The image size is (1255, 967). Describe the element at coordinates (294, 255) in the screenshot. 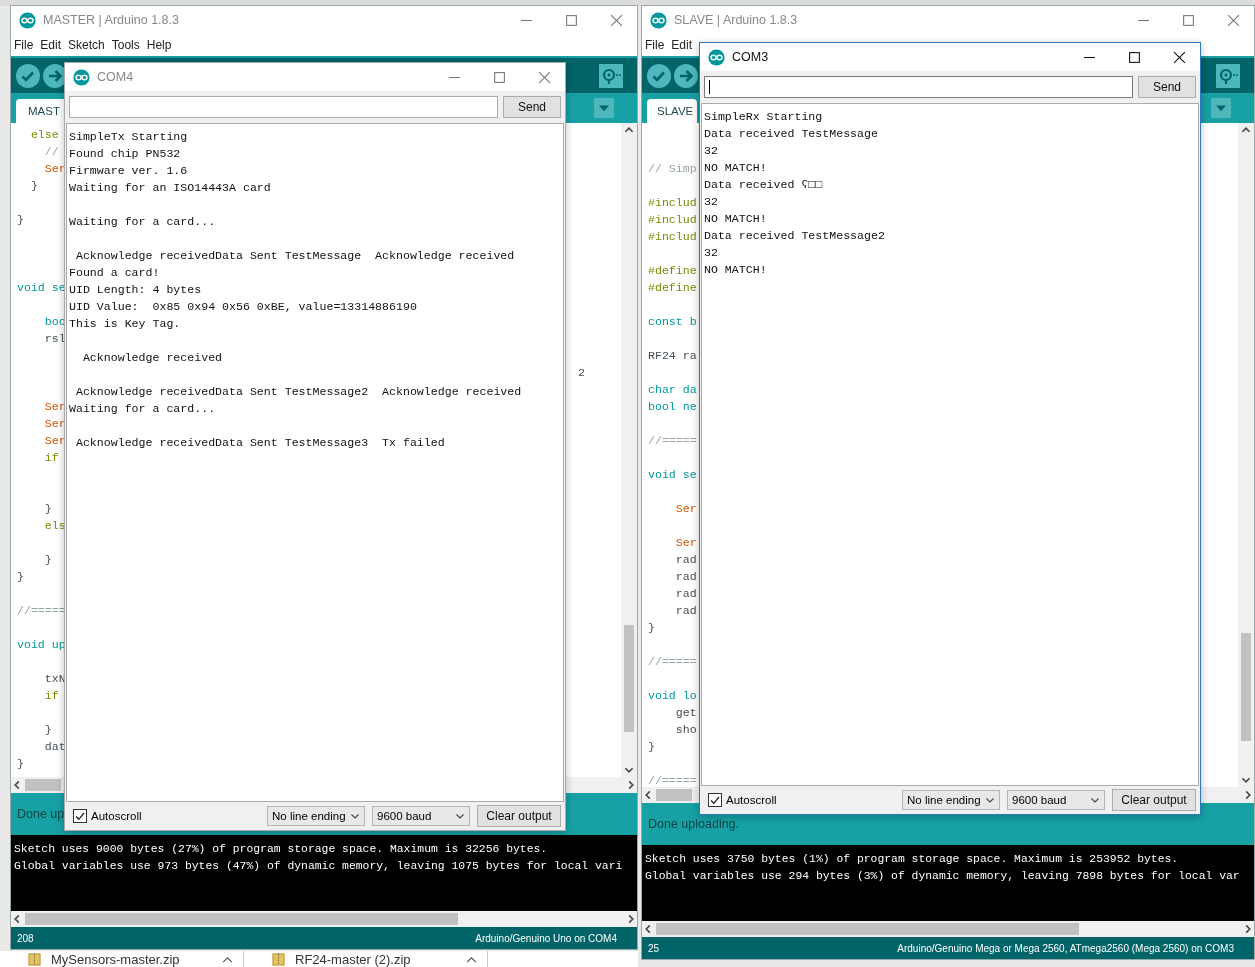

I see `output-line: Acknowledge receivedData Sent TestMessage Acknowledge received` at that location.